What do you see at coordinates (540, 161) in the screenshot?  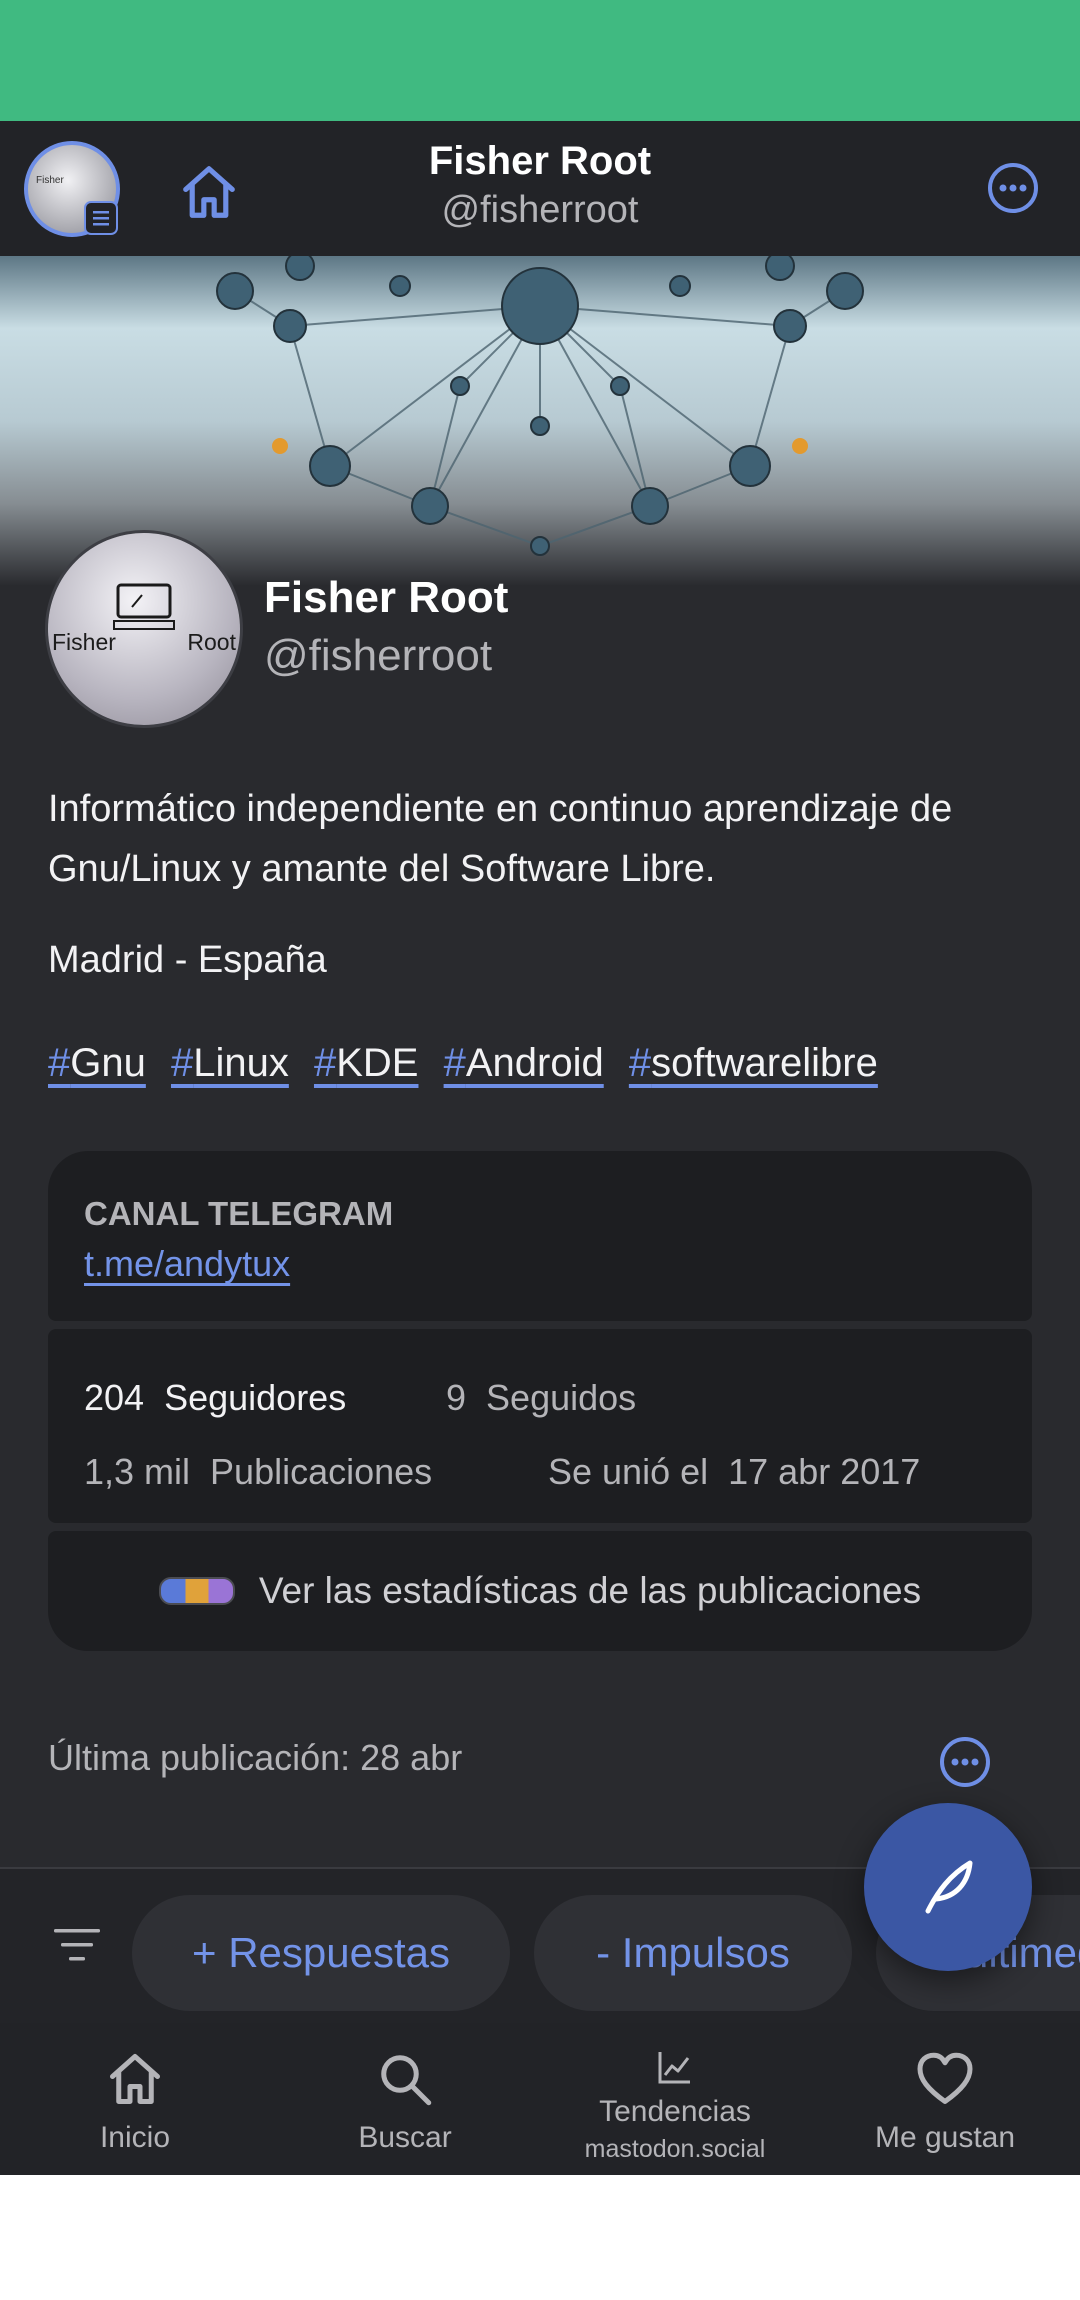 I see `header-name: Fisher Root` at bounding box center [540, 161].